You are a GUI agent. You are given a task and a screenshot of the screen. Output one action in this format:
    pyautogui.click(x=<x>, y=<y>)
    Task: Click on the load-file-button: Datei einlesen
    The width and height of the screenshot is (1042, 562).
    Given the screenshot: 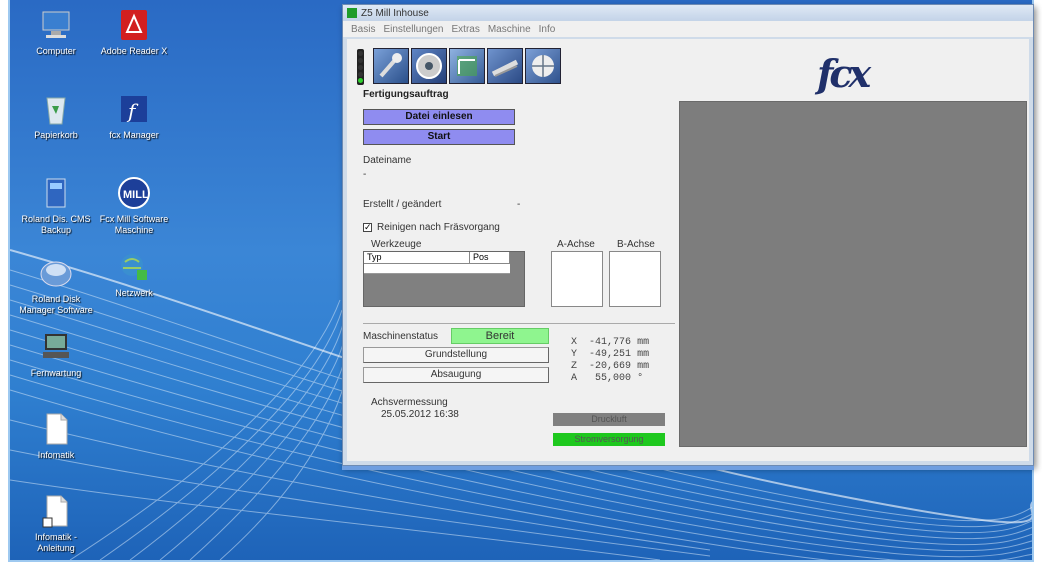 What is the action you would take?
    pyautogui.click(x=439, y=117)
    